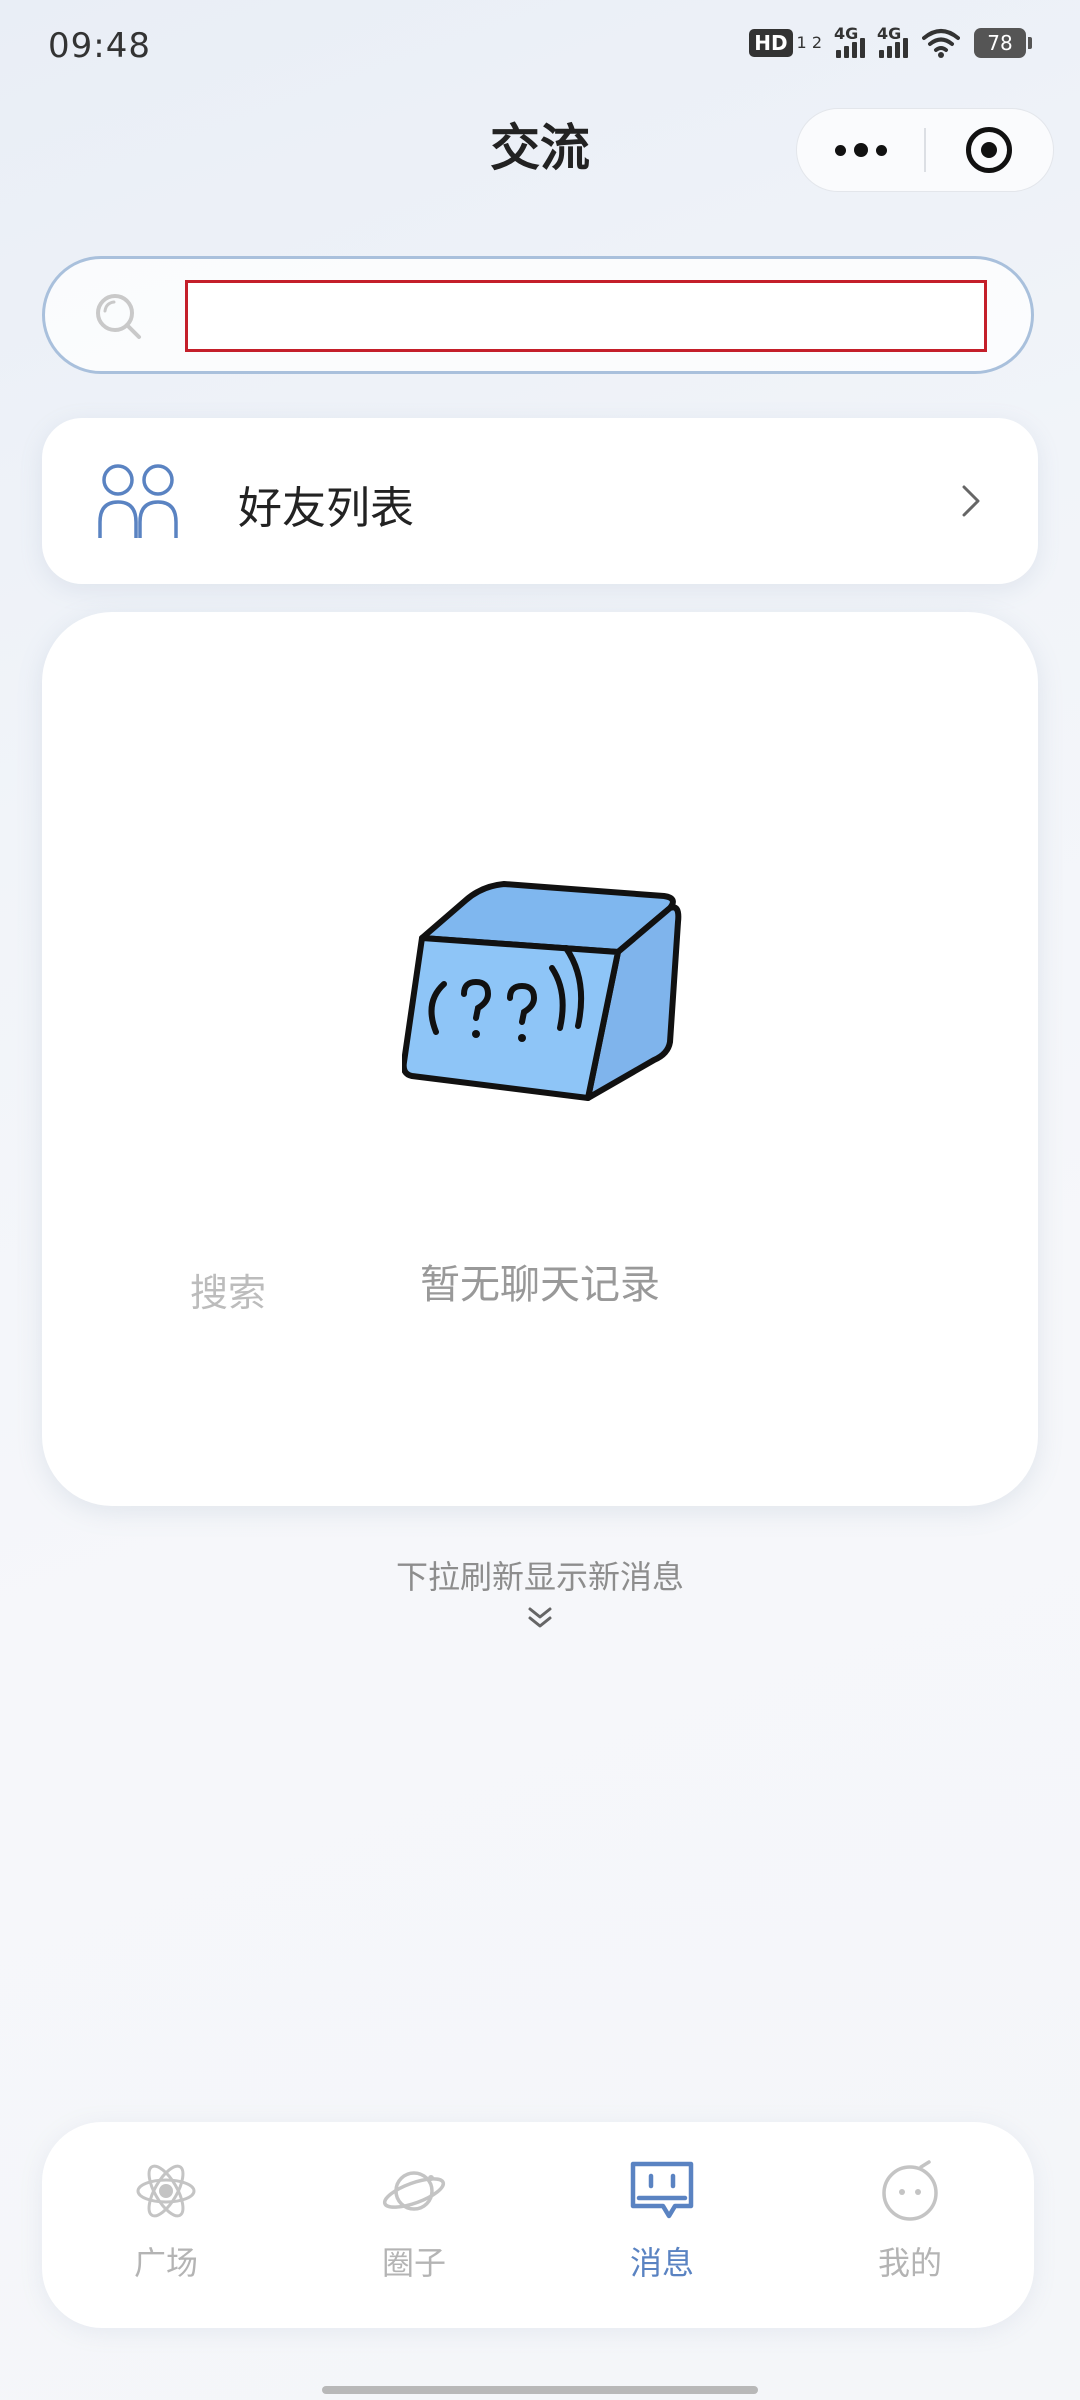  What do you see at coordinates (586, 316) in the screenshot?
I see `search-input` at bounding box center [586, 316].